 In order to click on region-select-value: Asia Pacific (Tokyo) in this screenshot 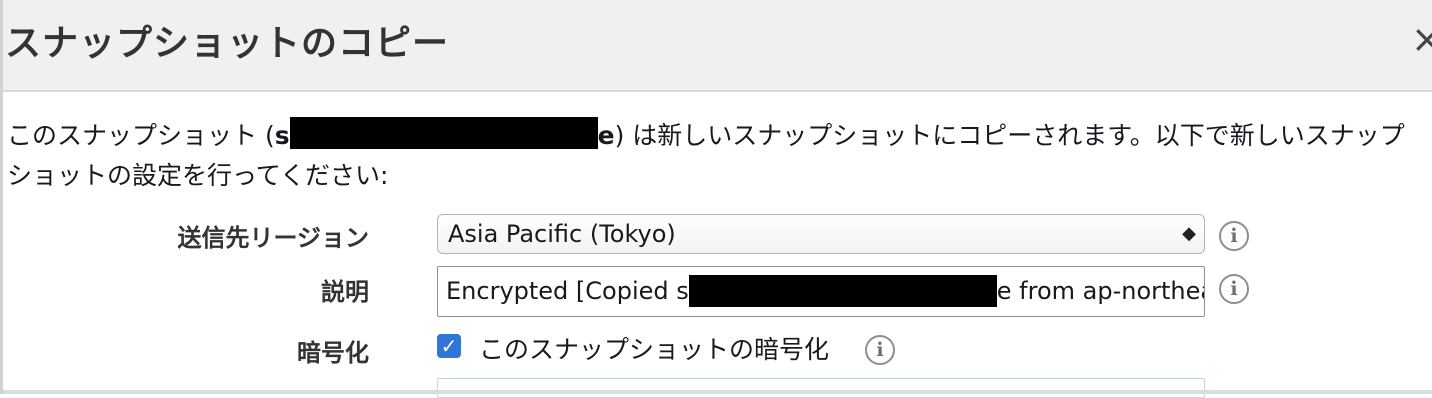, I will do `click(562, 234)`.